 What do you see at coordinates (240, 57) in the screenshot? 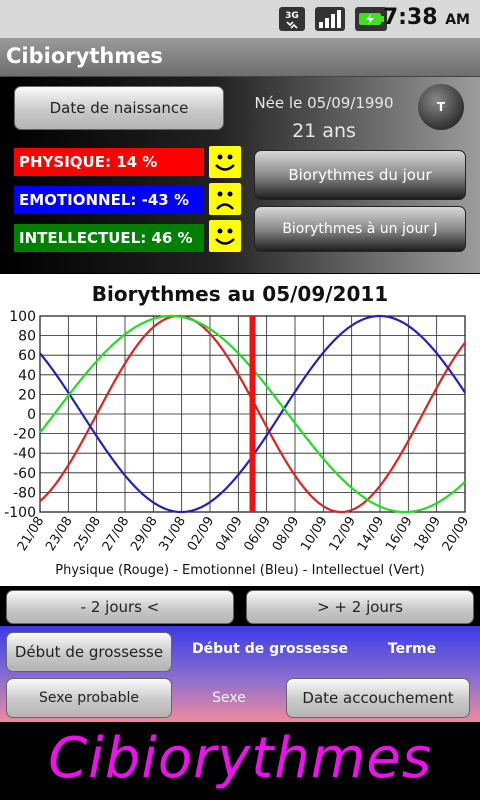
I see `app-title-bar: Cibiorythmes` at bounding box center [240, 57].